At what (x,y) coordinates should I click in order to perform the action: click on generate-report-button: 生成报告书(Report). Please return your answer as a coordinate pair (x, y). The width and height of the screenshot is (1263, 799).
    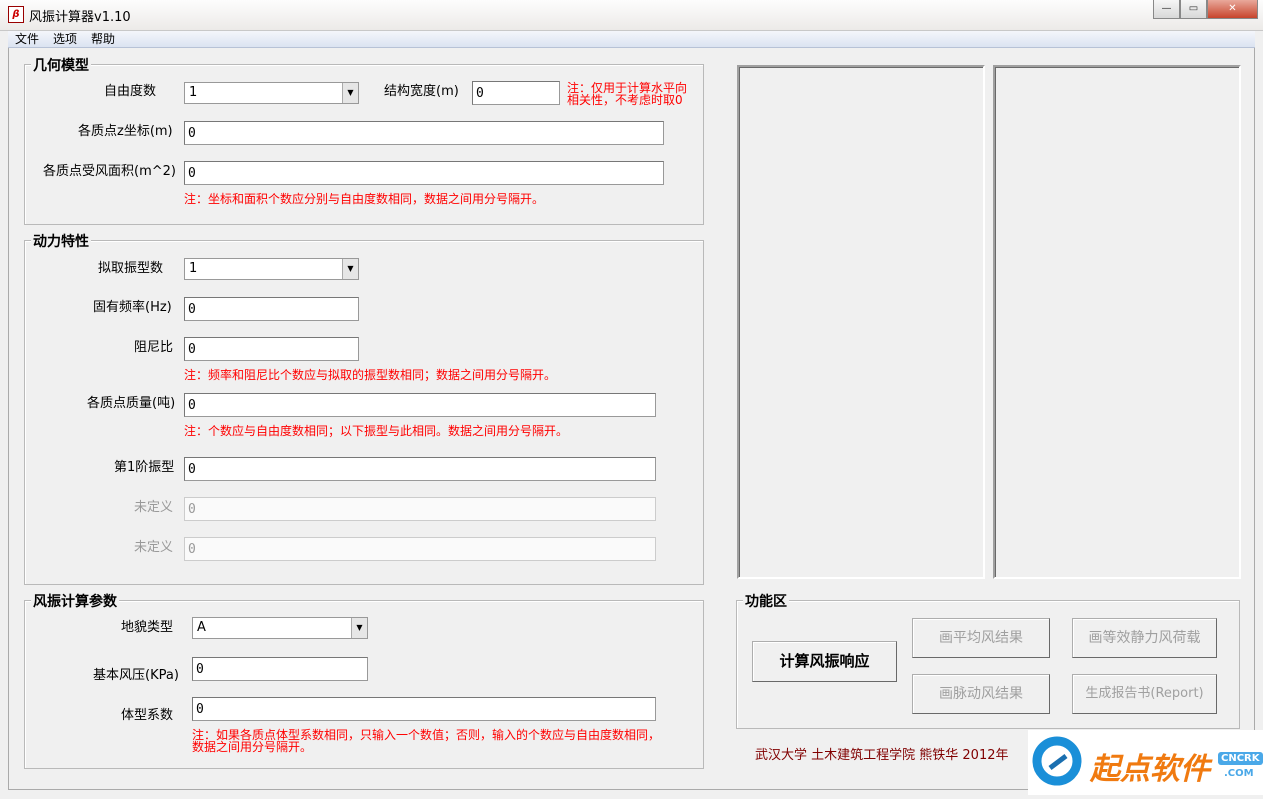
    Looking at the image, I should click on (1144, 694).